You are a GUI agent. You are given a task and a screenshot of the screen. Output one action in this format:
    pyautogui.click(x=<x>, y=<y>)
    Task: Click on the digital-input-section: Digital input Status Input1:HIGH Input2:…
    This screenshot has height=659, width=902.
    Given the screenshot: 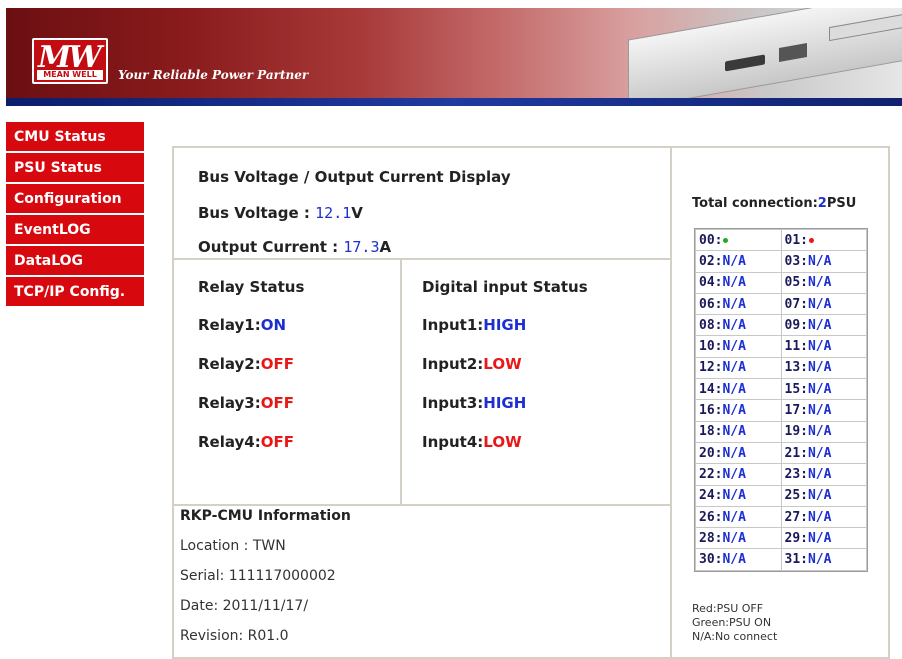 What is the action you would take?
    pyautogui.click(x=537, y=382)
    